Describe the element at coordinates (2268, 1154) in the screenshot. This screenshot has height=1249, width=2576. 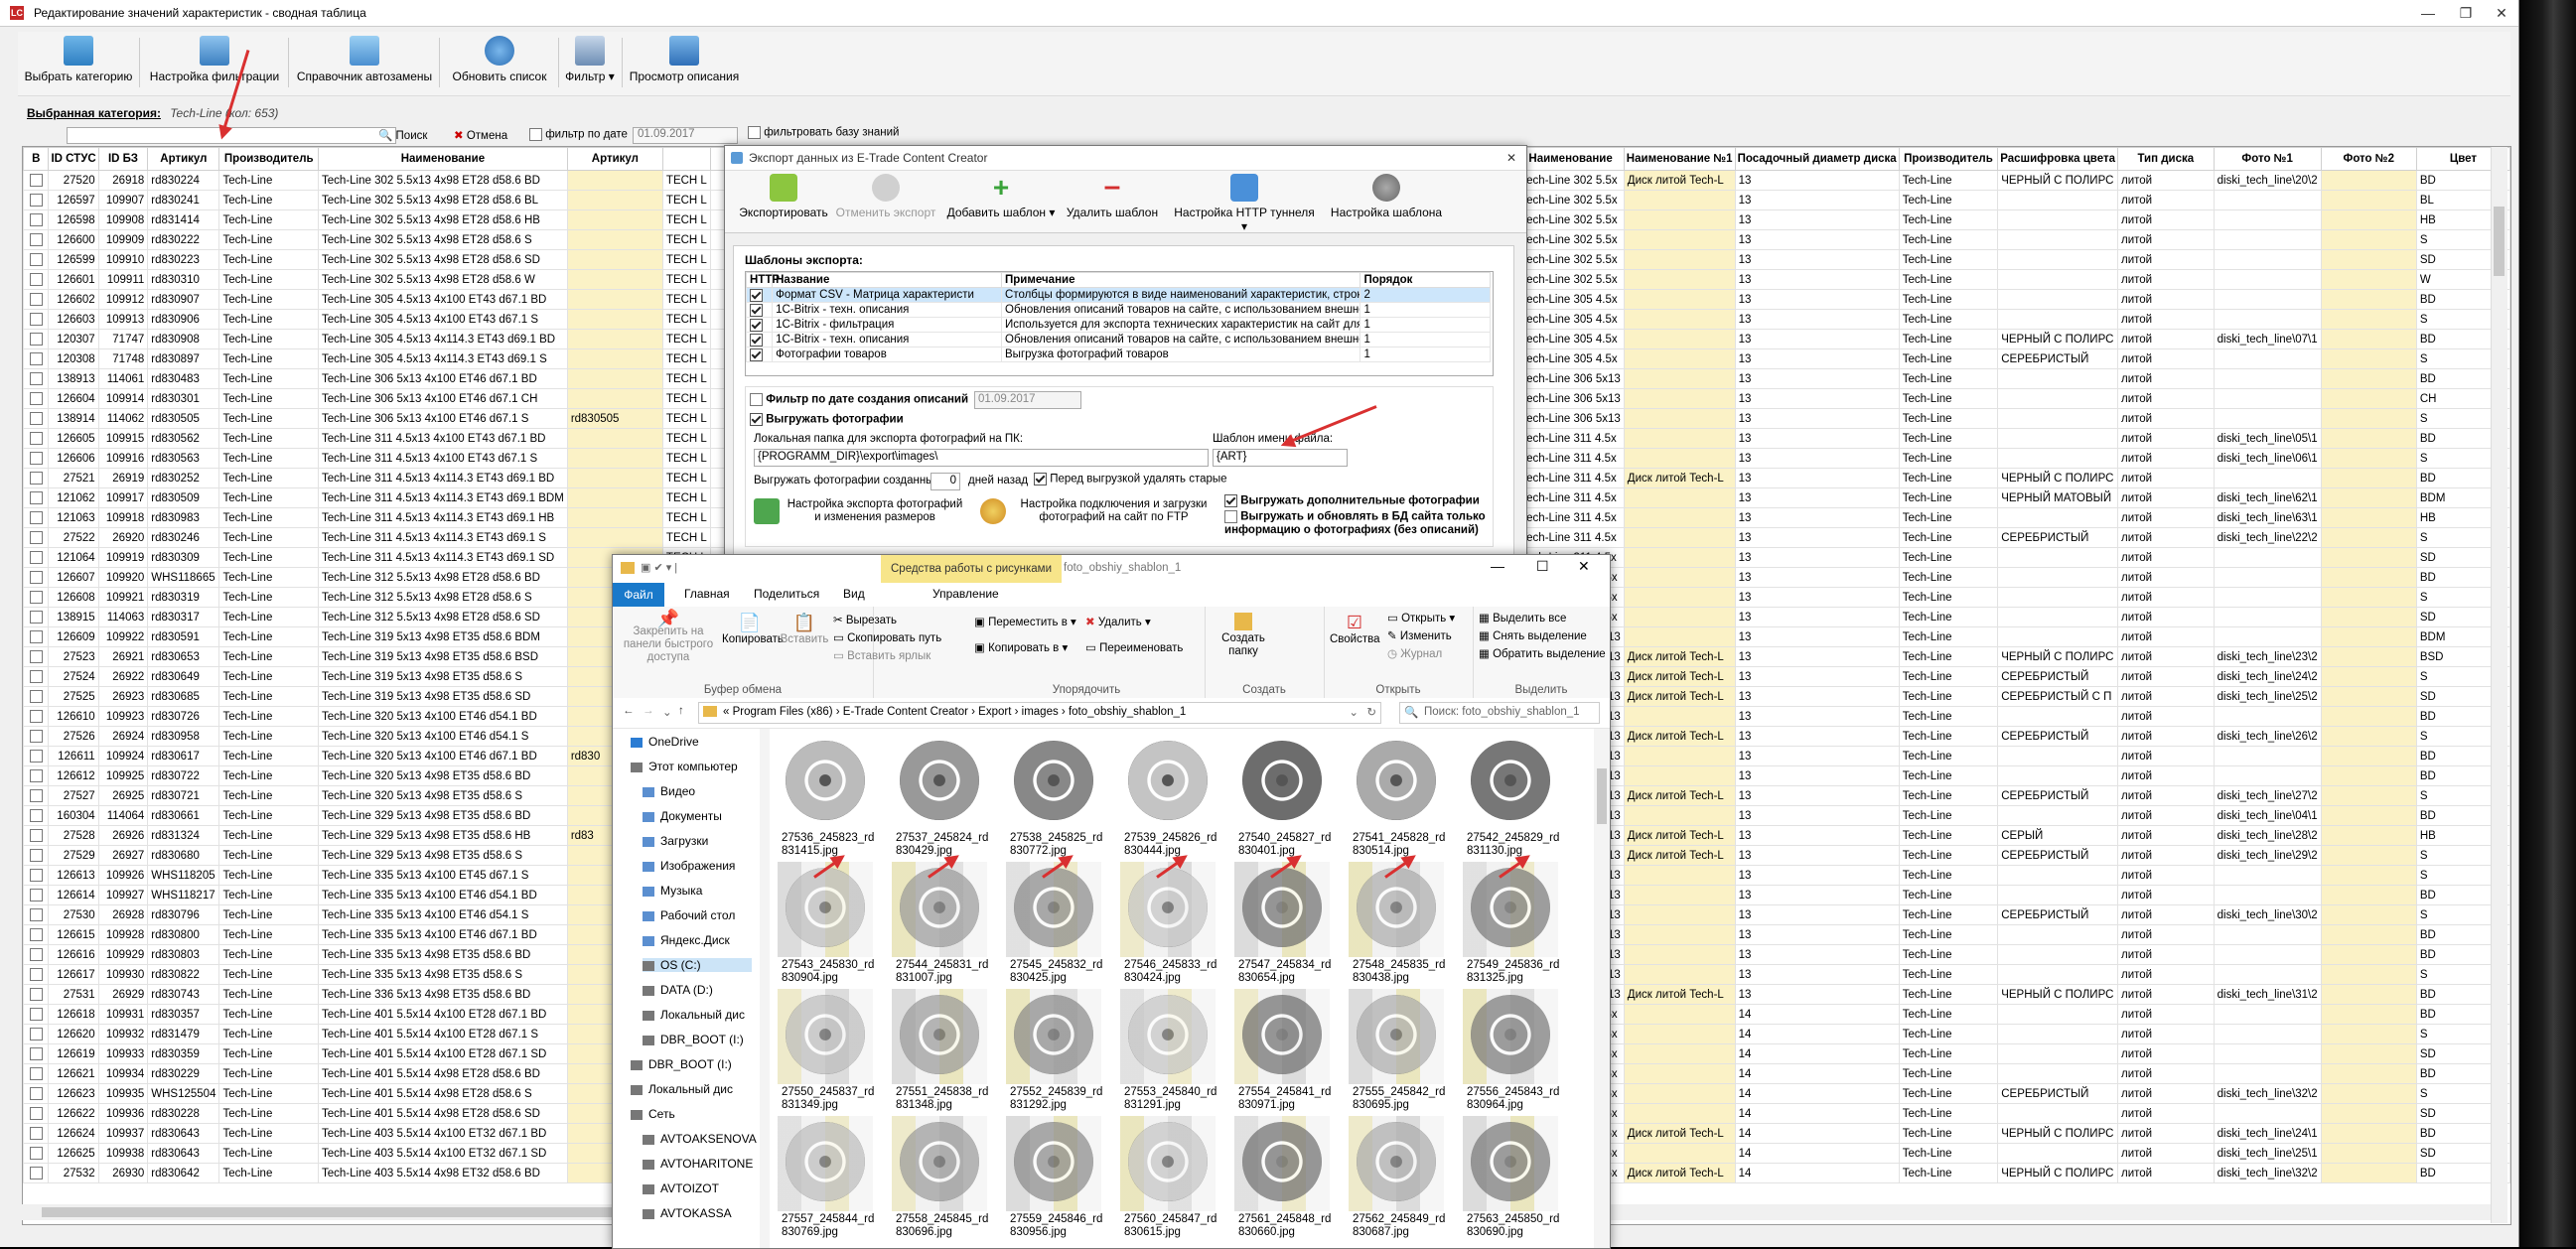
I see `table-cell: diski_tech_line\25\1` at that location.